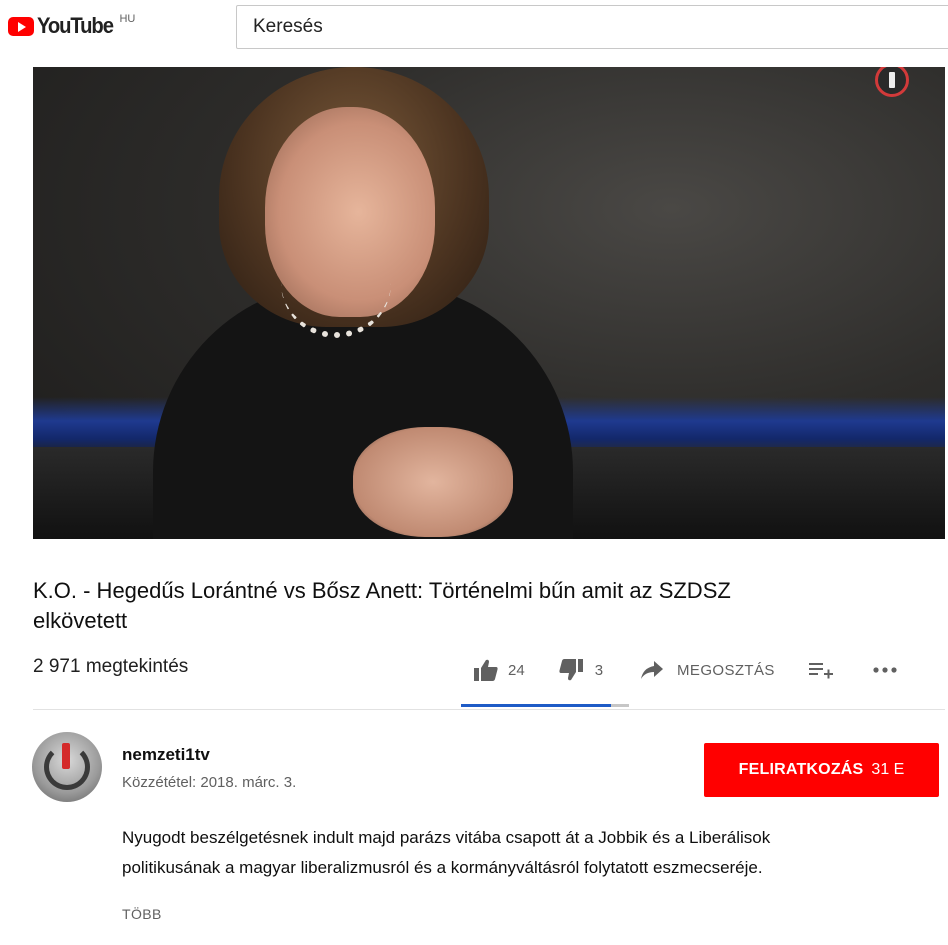  Describe the element at coordinates (888, 769) in the screenshot. I see `subscriber-count: 31 E` at that location.